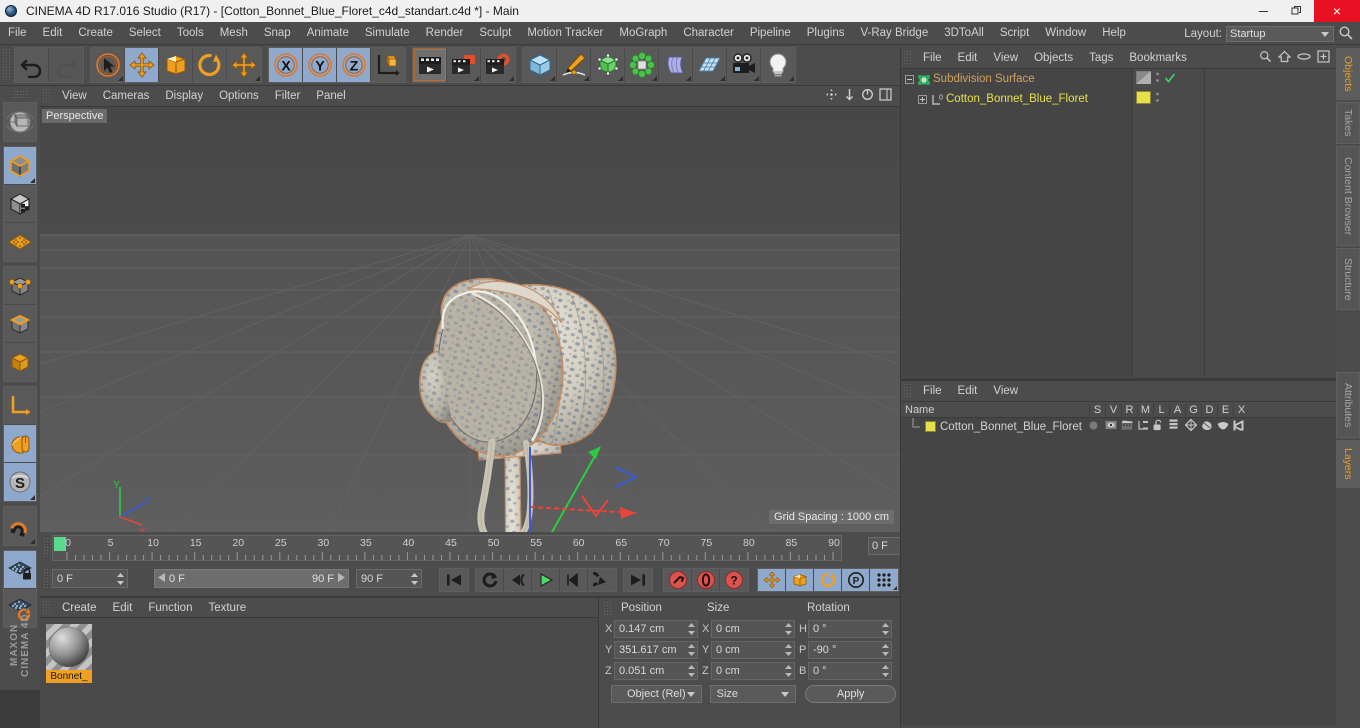 This screenshot has height=728, width=1360. Describe the element at coordinates (849, 96) in the screenshot. I see `zoom-camera-icon` at that location.